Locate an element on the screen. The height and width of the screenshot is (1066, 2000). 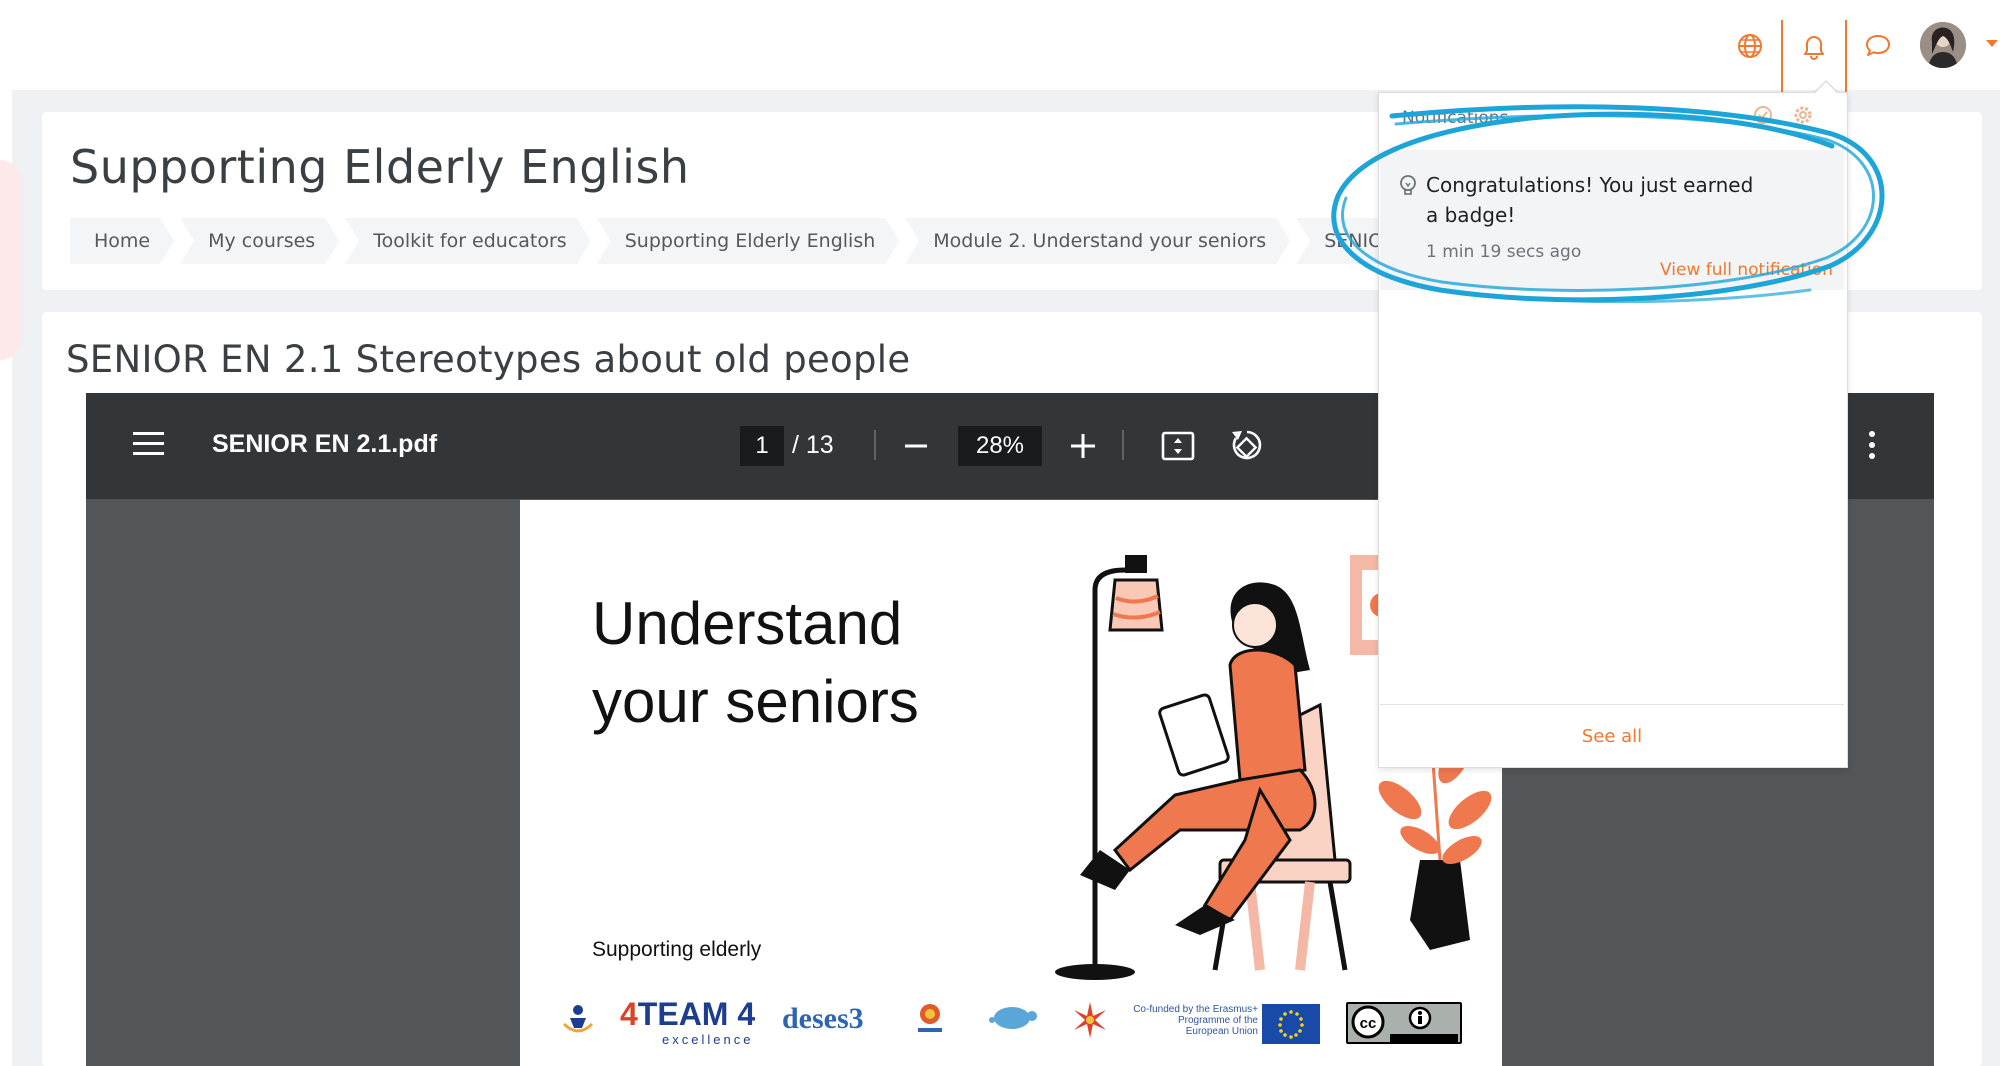
pdf-filename: SENIOR EN 2.1.pdf is located at coordinates (325, 444).